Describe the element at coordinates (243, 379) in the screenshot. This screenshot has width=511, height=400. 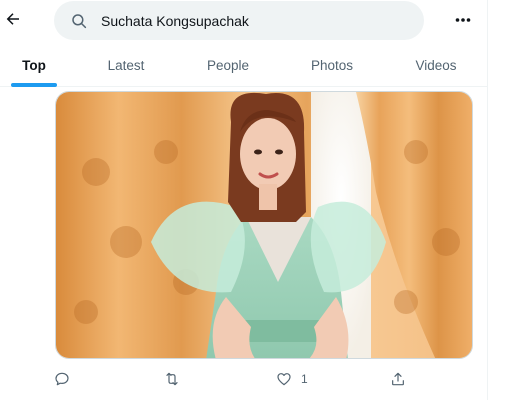
I see `tweet-actions: 1` at that location.